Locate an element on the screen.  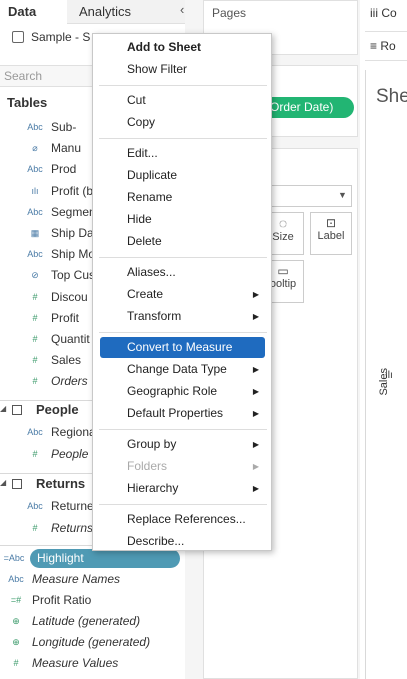
menu-item-show-filter: Show Filter is located at coordinates (182, 69).